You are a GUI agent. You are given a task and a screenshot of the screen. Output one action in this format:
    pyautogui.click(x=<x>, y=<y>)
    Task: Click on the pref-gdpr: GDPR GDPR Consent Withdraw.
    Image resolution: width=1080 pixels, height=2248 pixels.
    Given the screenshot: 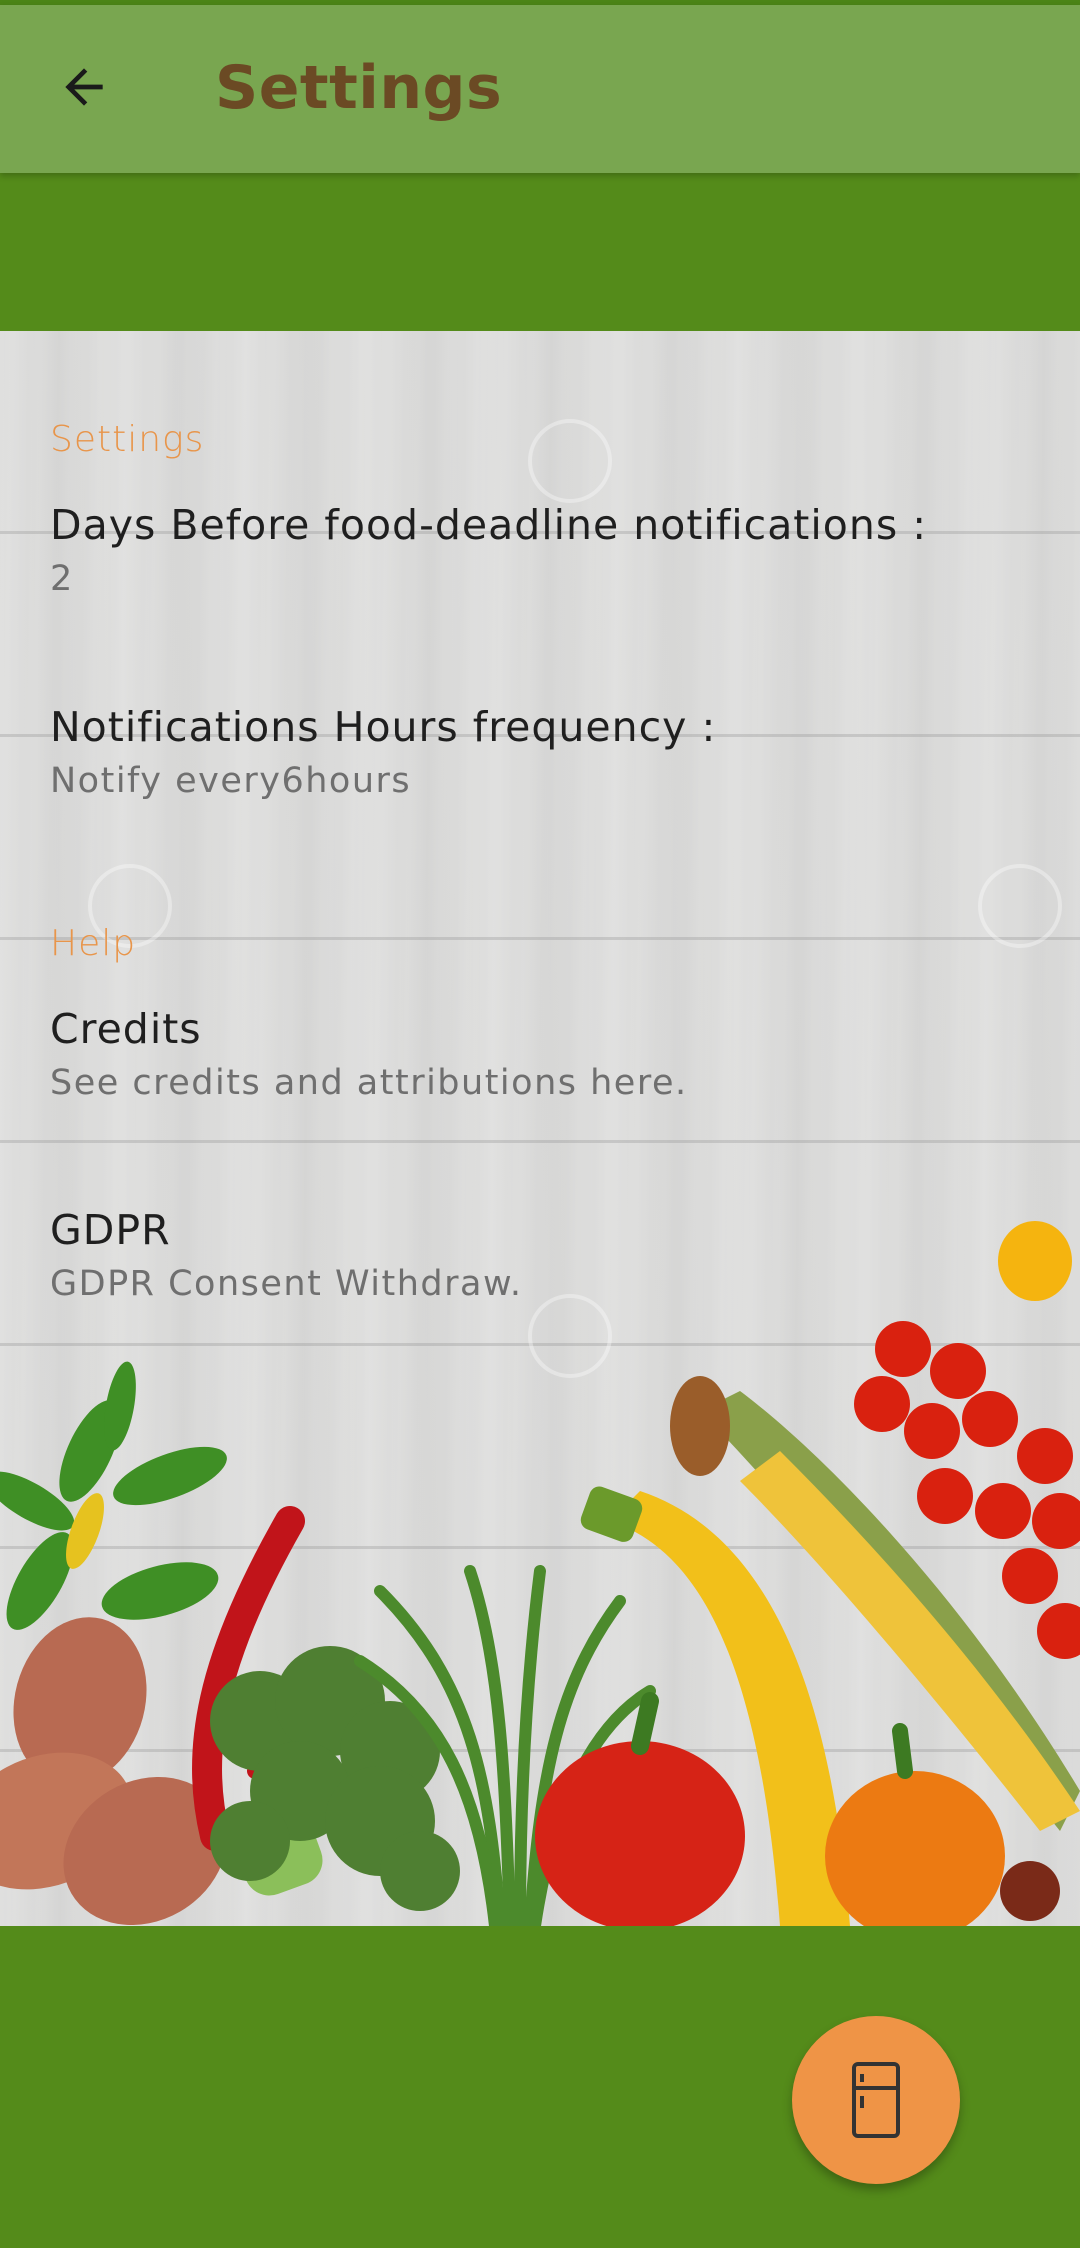 What is the action you would take?
    pyautogui.click(x=540, y=1261)
    